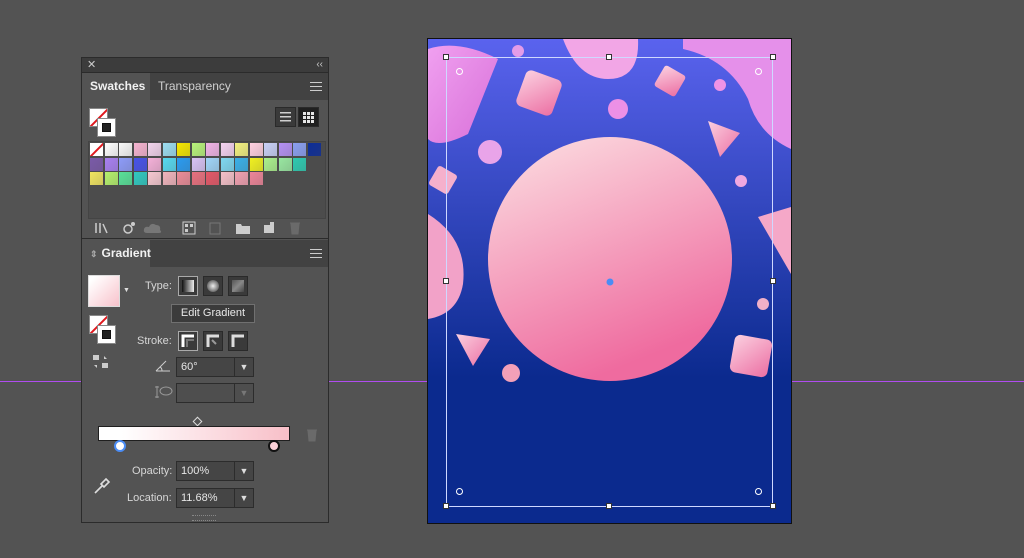 The height and width of the screenshot is (558, 1024). What do you see at coordinates (91, 65) in the screenshot?
I see `close-icon: ✕` at bounding box center [91, 65].